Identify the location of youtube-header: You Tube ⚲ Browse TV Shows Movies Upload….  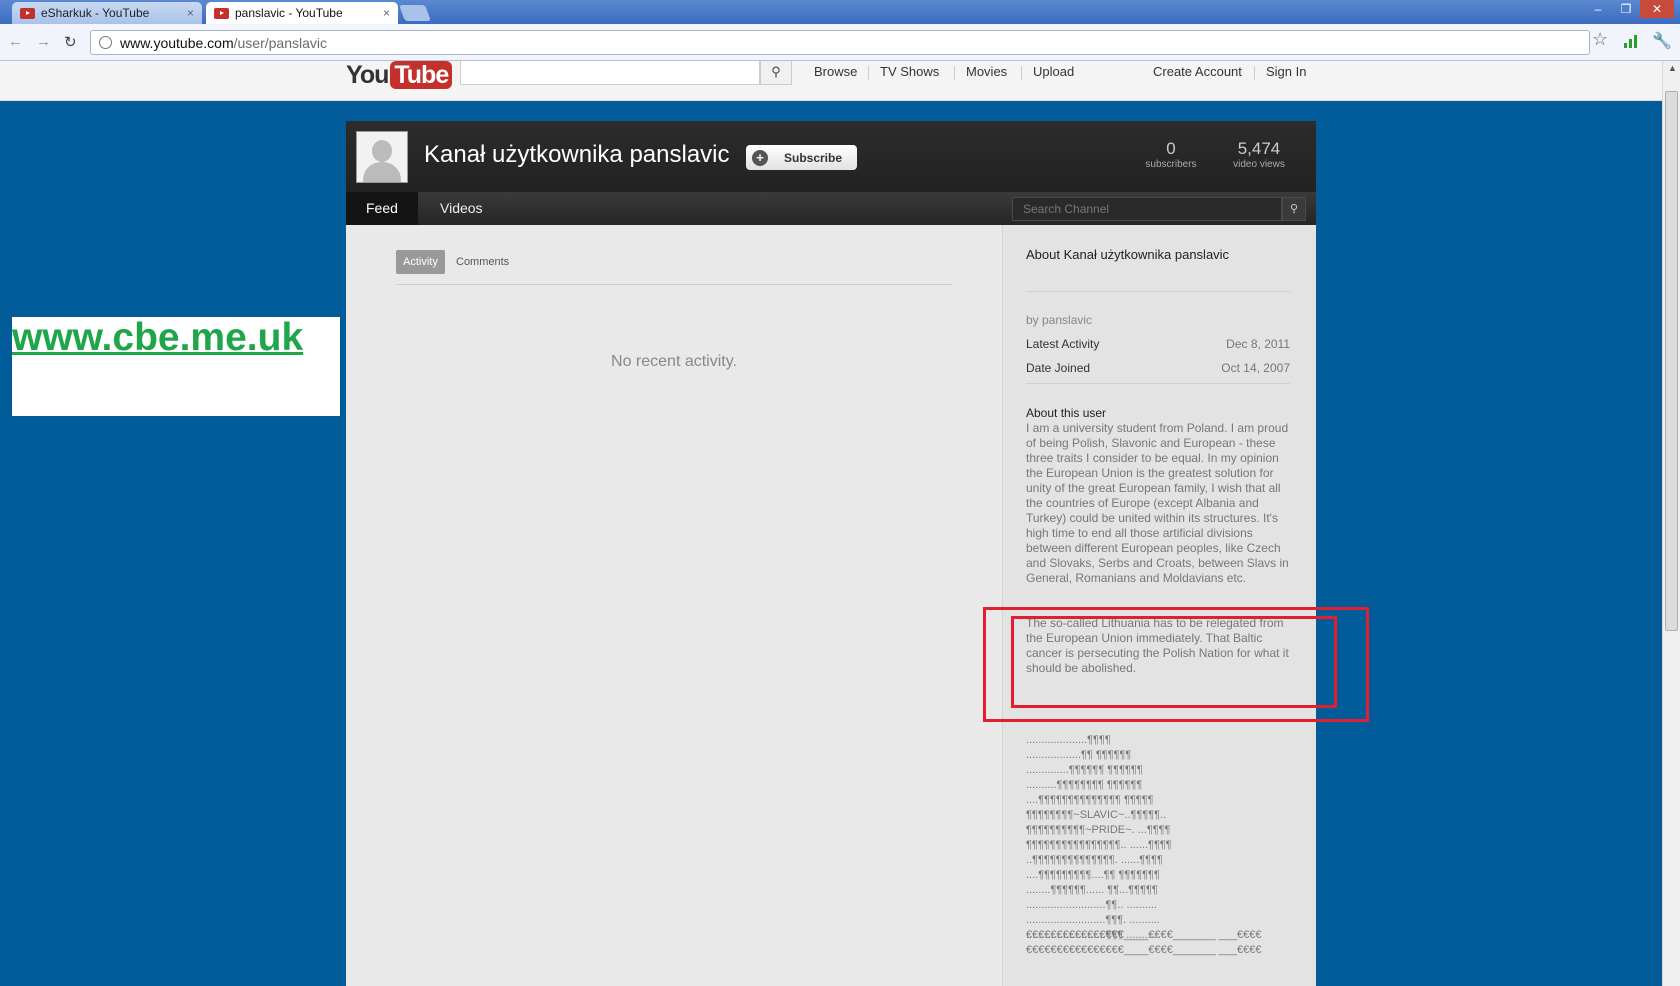
(831, 81).